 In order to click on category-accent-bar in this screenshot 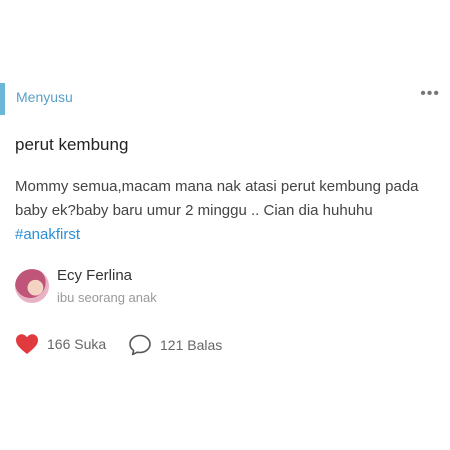, I will do `click(2, 99)`.